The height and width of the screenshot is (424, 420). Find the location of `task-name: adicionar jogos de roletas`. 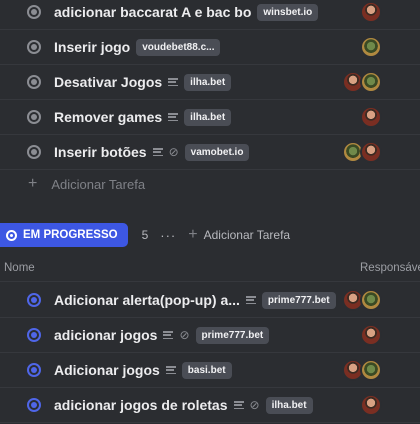

task-name: adicionar jogos de roletas is located at coordinates (141, 405).